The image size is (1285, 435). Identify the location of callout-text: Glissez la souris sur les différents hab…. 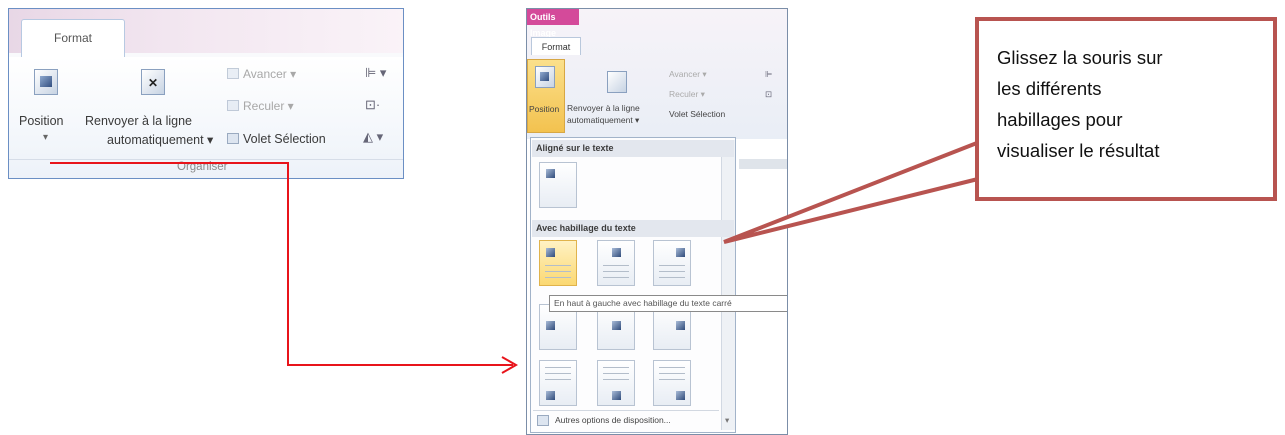
(1132, 104).